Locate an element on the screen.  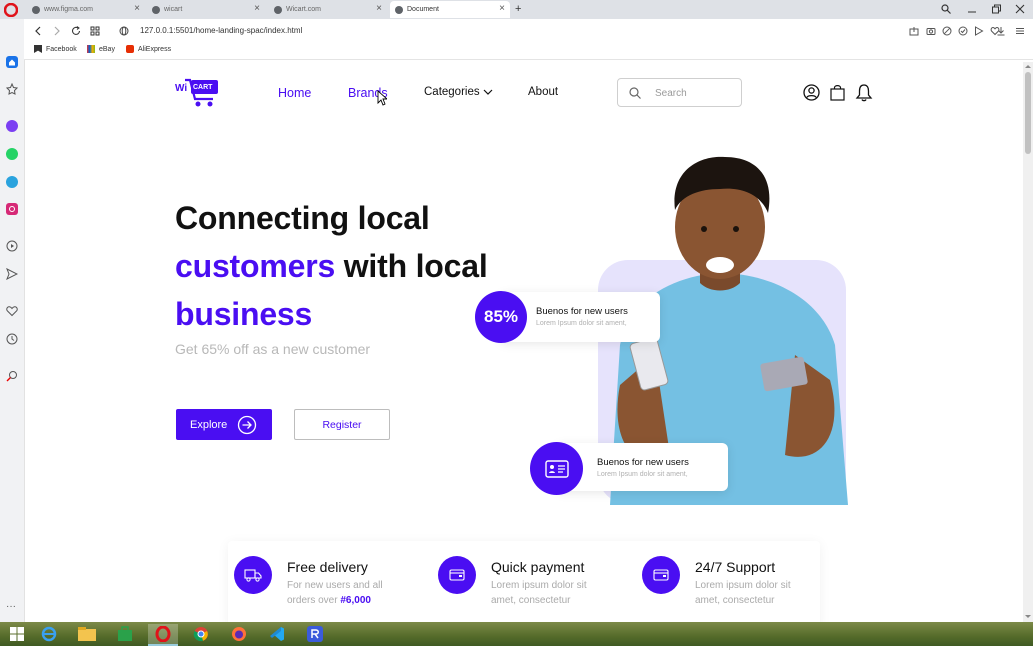
instagram-icon is located at coordinates (12, 209).